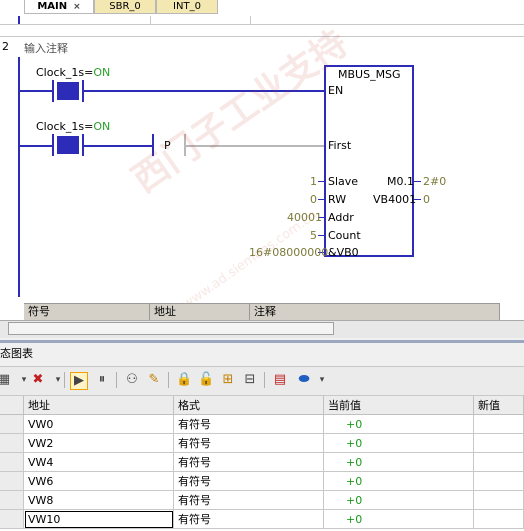 This screenshot has width=524, height=531. I want to click on tab-int0: INT_0, so click(187, 7).